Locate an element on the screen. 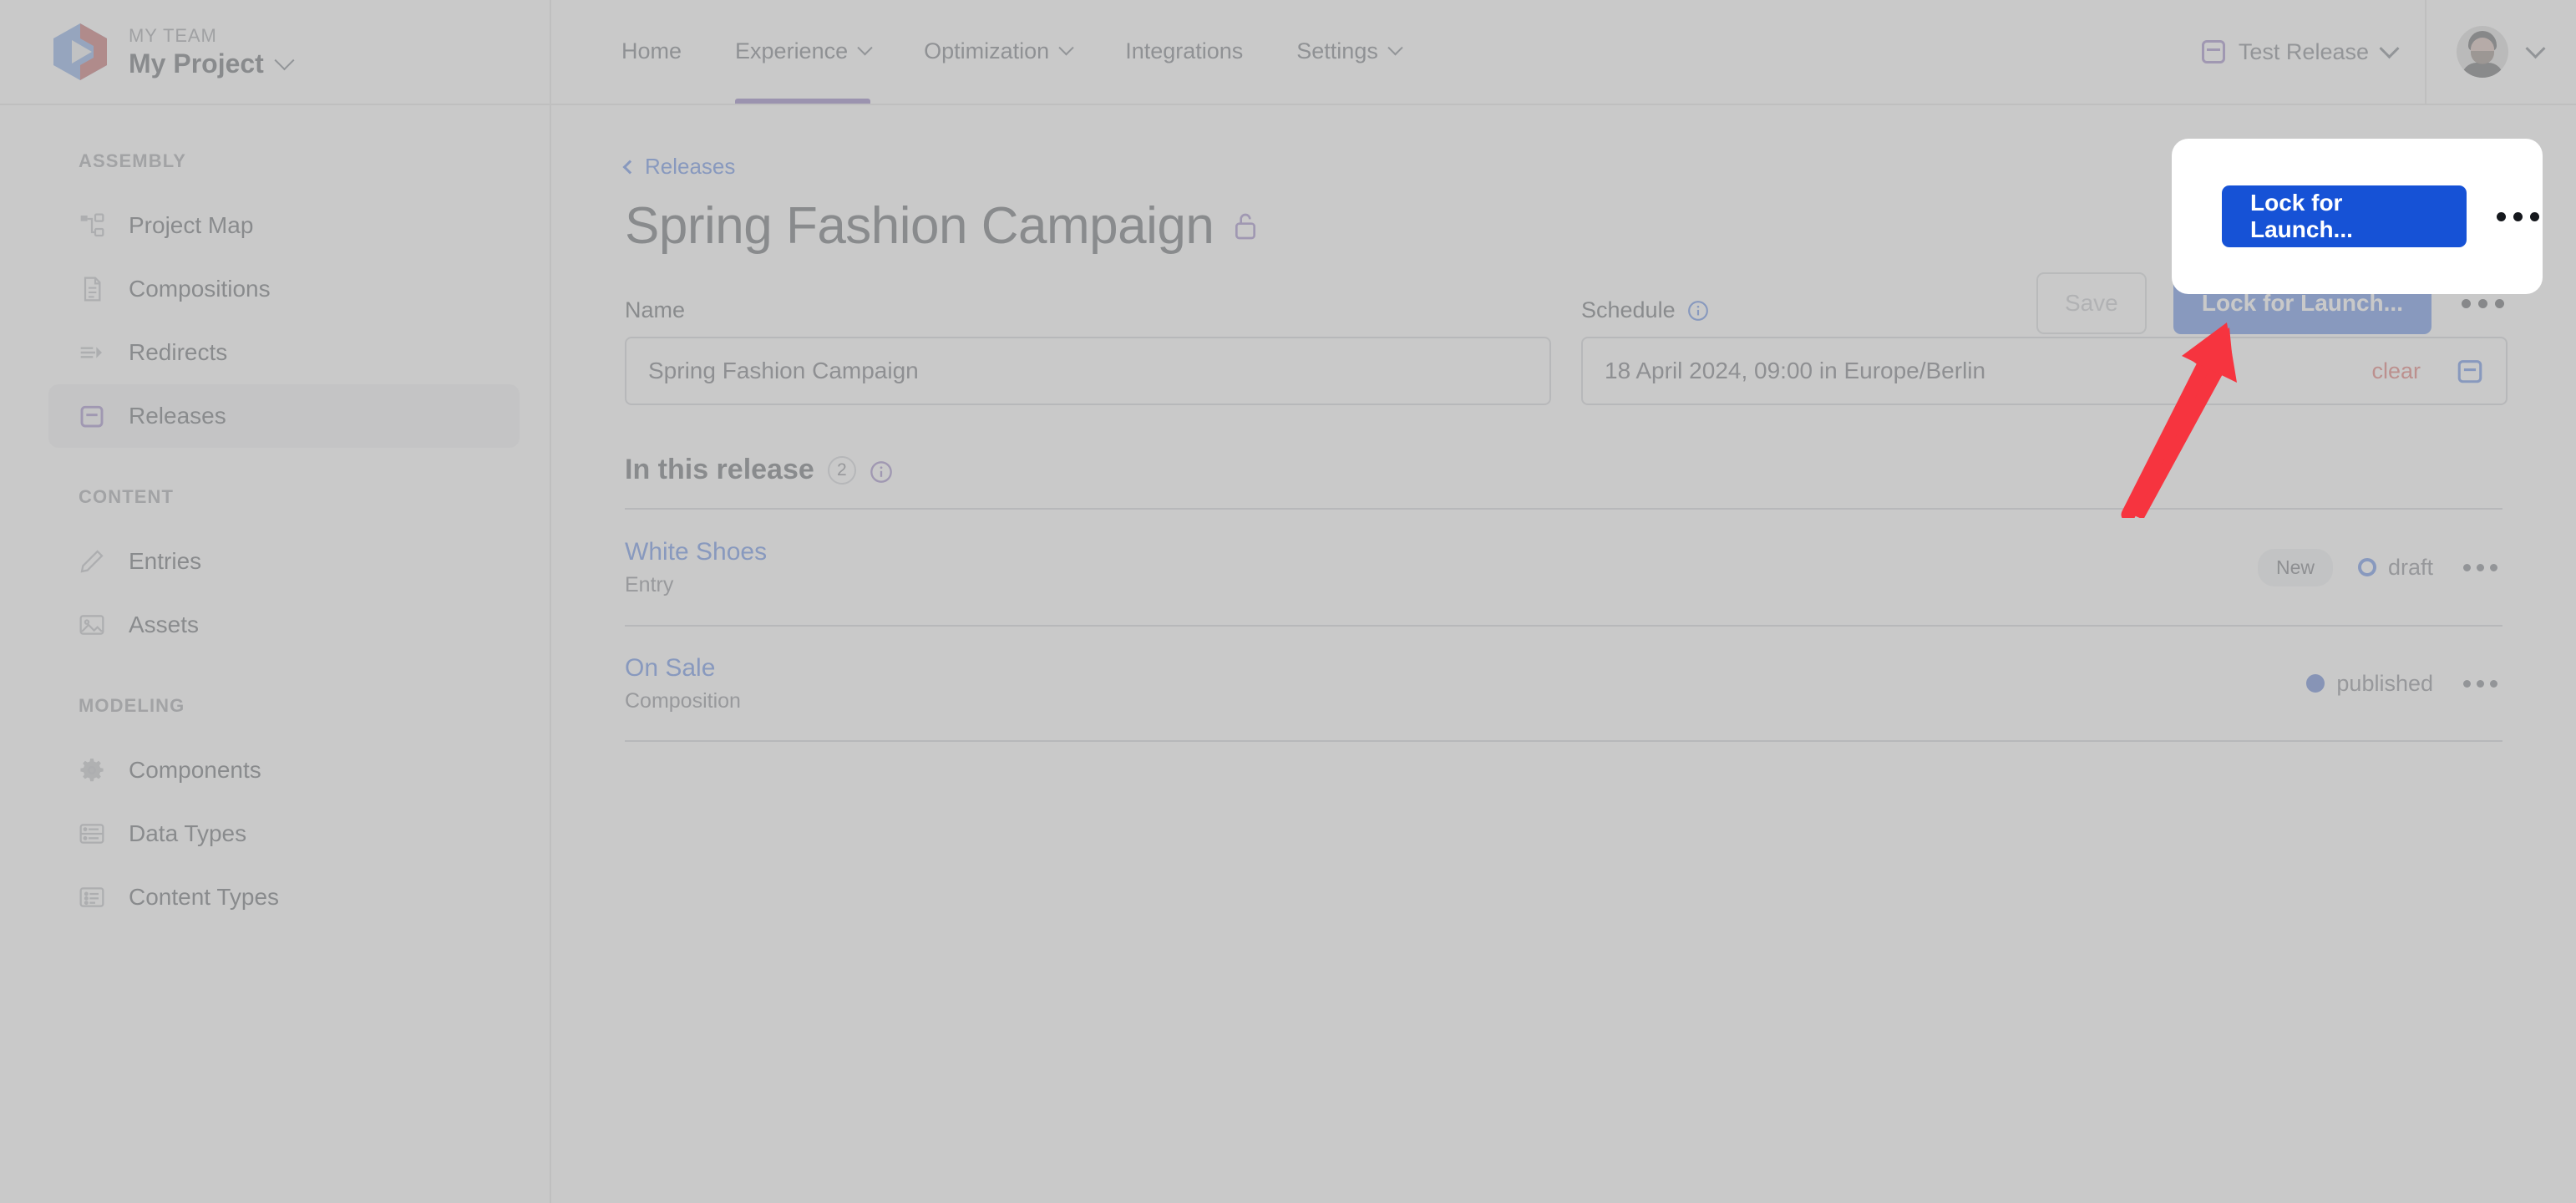  save-button: Save is located at coordinates (2091, 303).